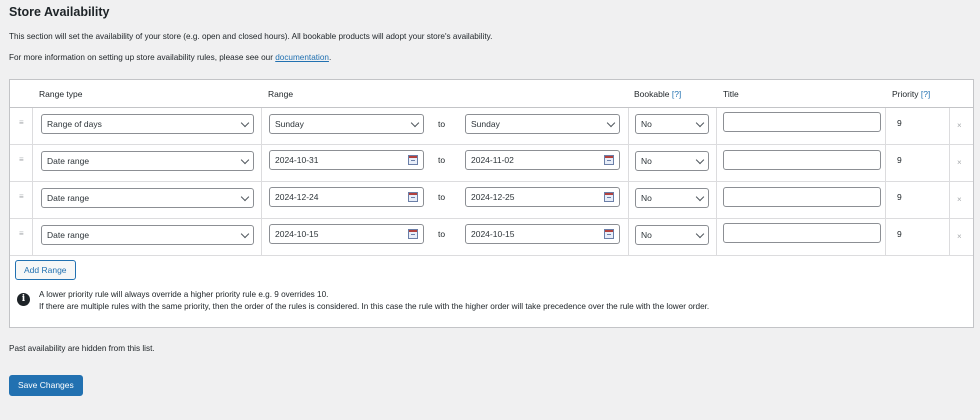 The width and height of the screenshot is (980, 420). What do you see at coordinates (731, 94) in the screenshot?
I see `header-title: Title` at bounding box center [731, 94].